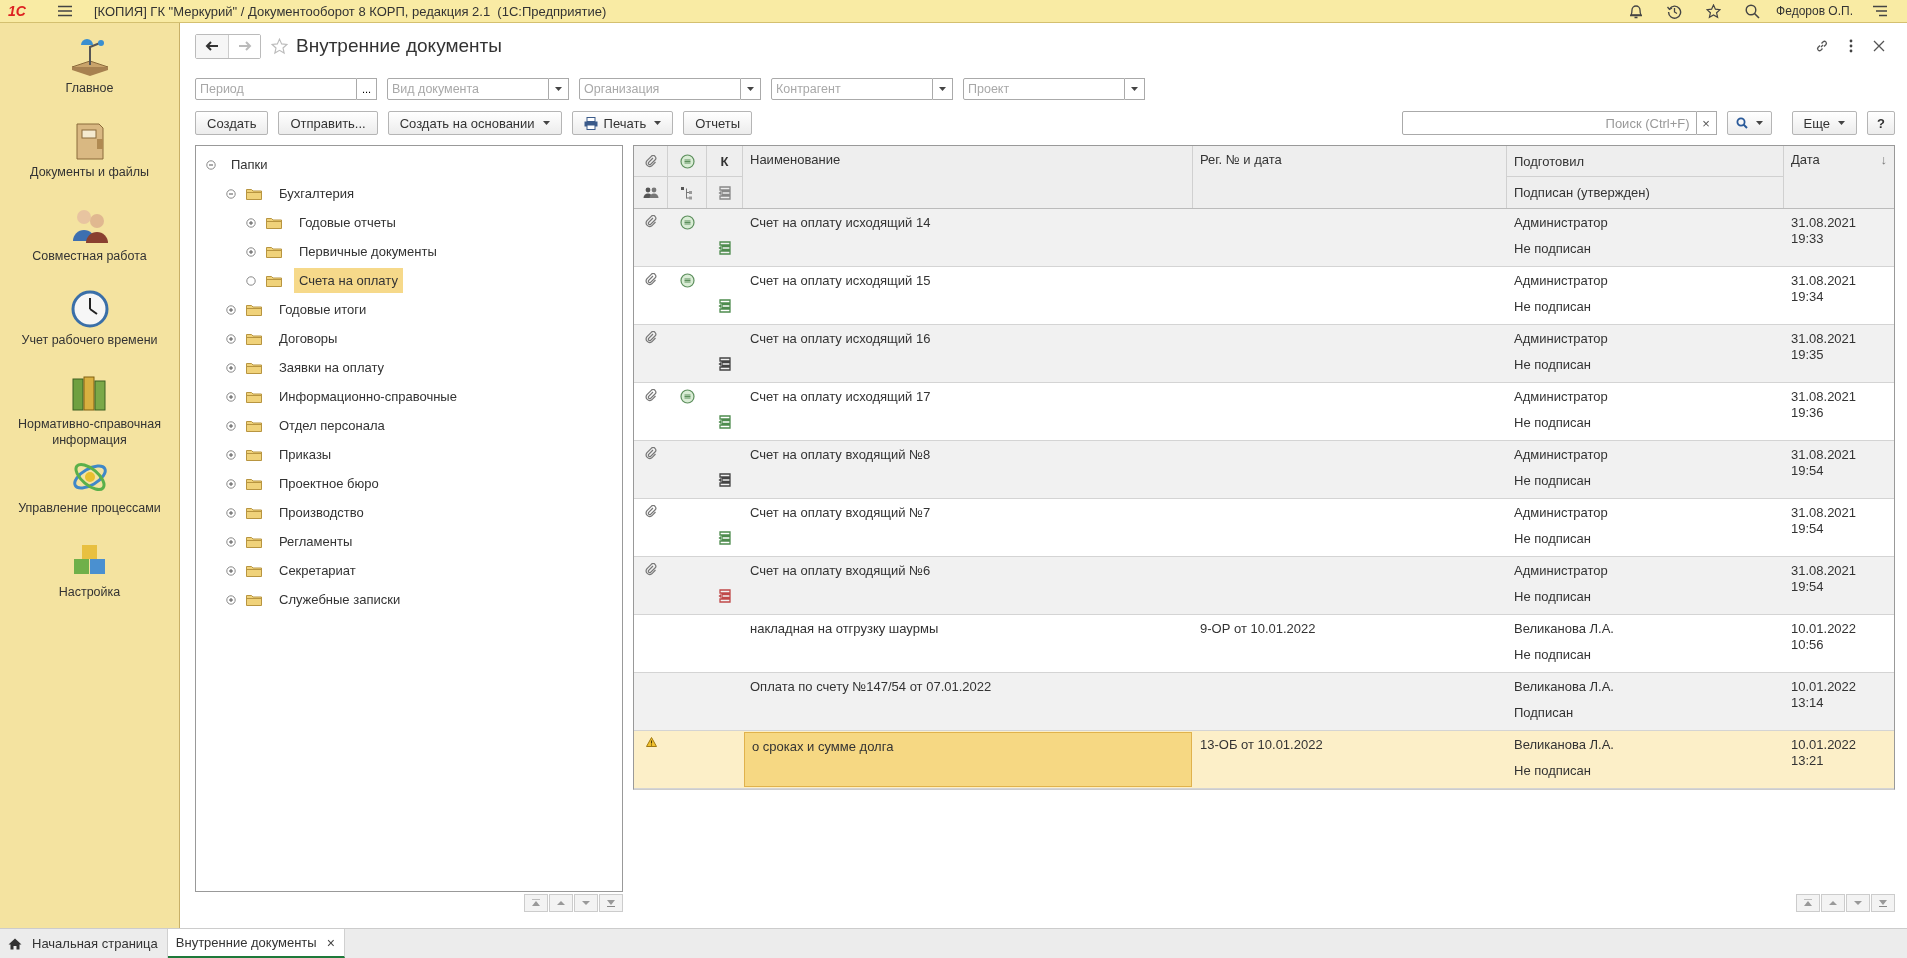 Image resolution: width=1907 pixels, height=958 pixels. Describe the element at coordinates (474, 123) in the screenshot. I see `toolbar-button: Создать на основании` at that location.